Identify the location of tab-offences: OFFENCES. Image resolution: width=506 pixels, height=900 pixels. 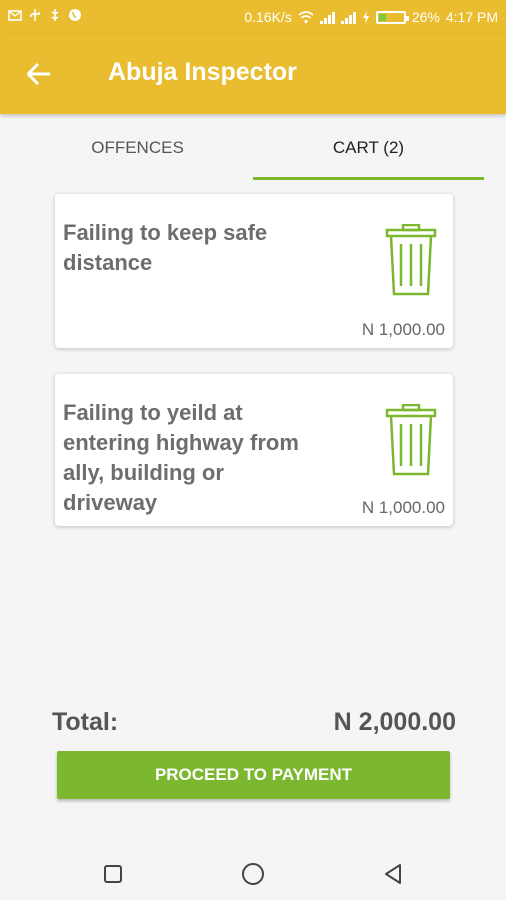
(137, 154).